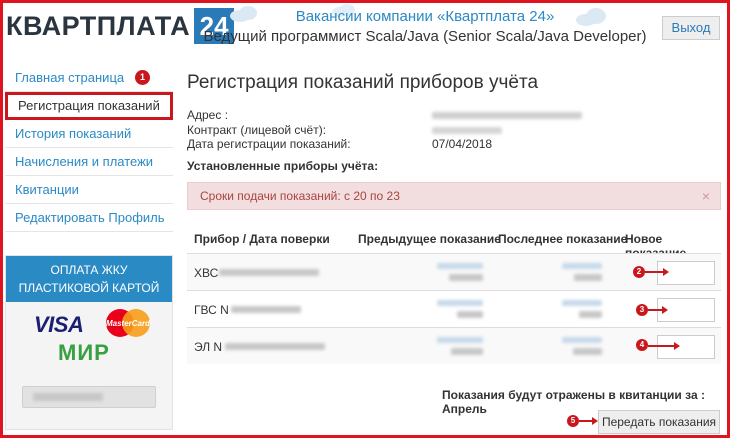 The image size is (730, 438). I want to click on page-title: Регистрация показаний приборов учёта, so click(363, 82).